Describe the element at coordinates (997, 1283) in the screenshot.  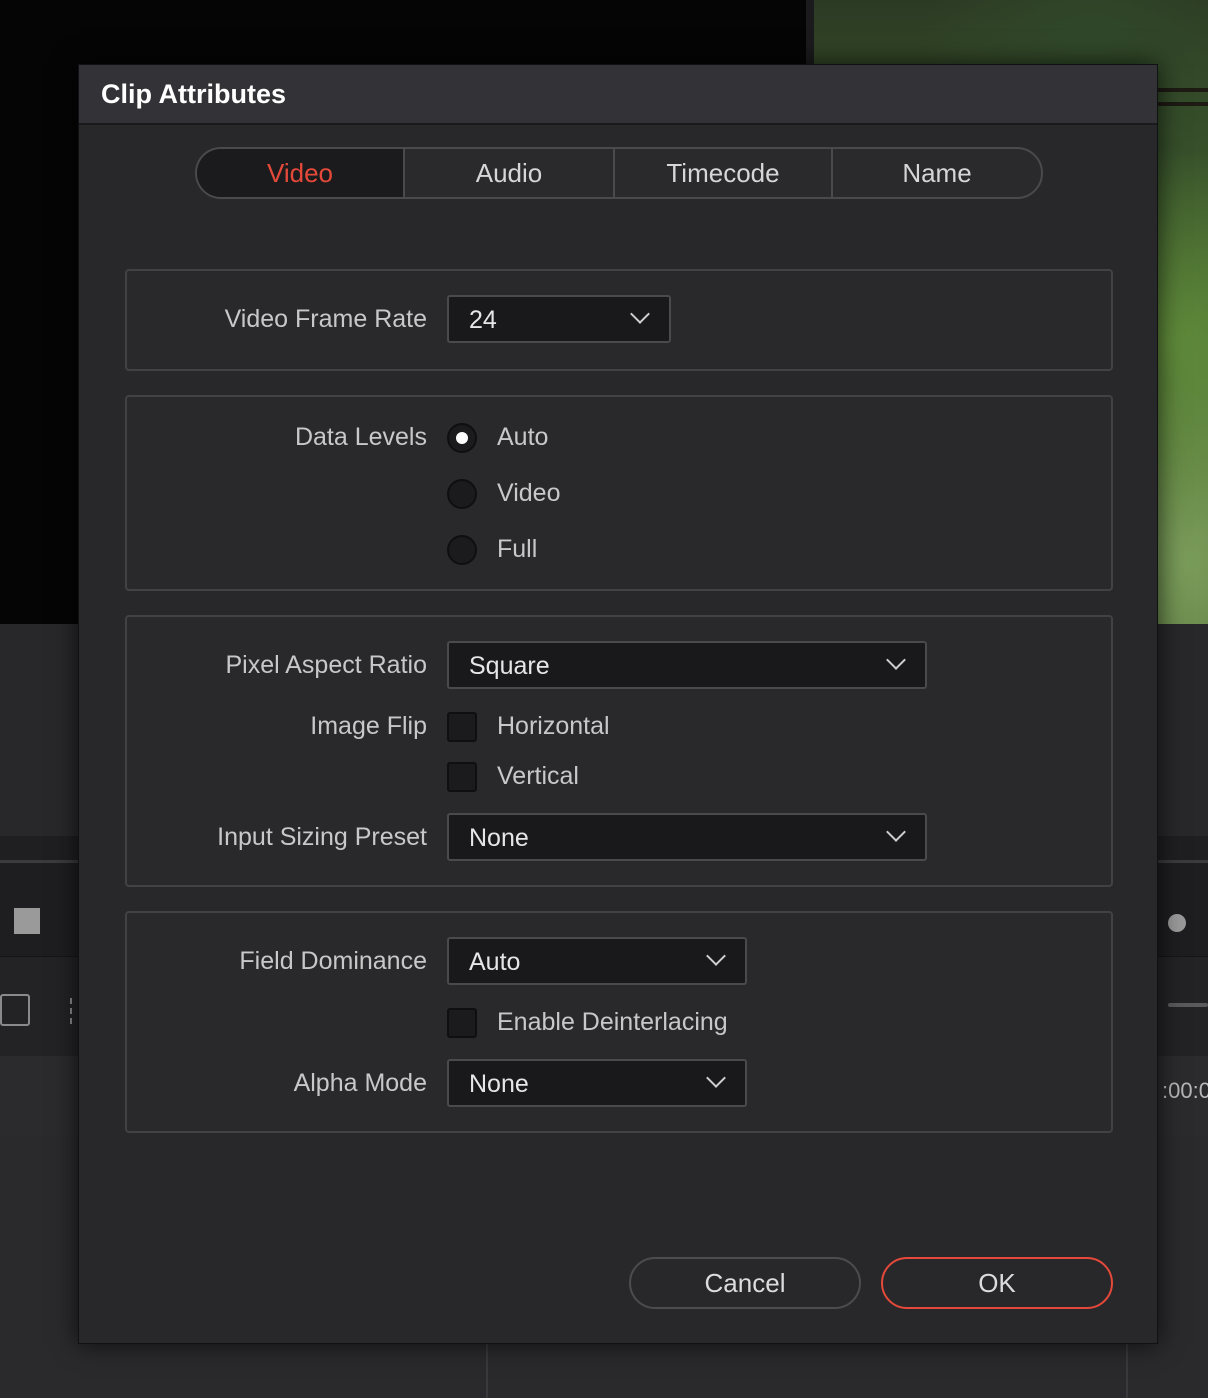
I see `ok-button: OK` at that location.